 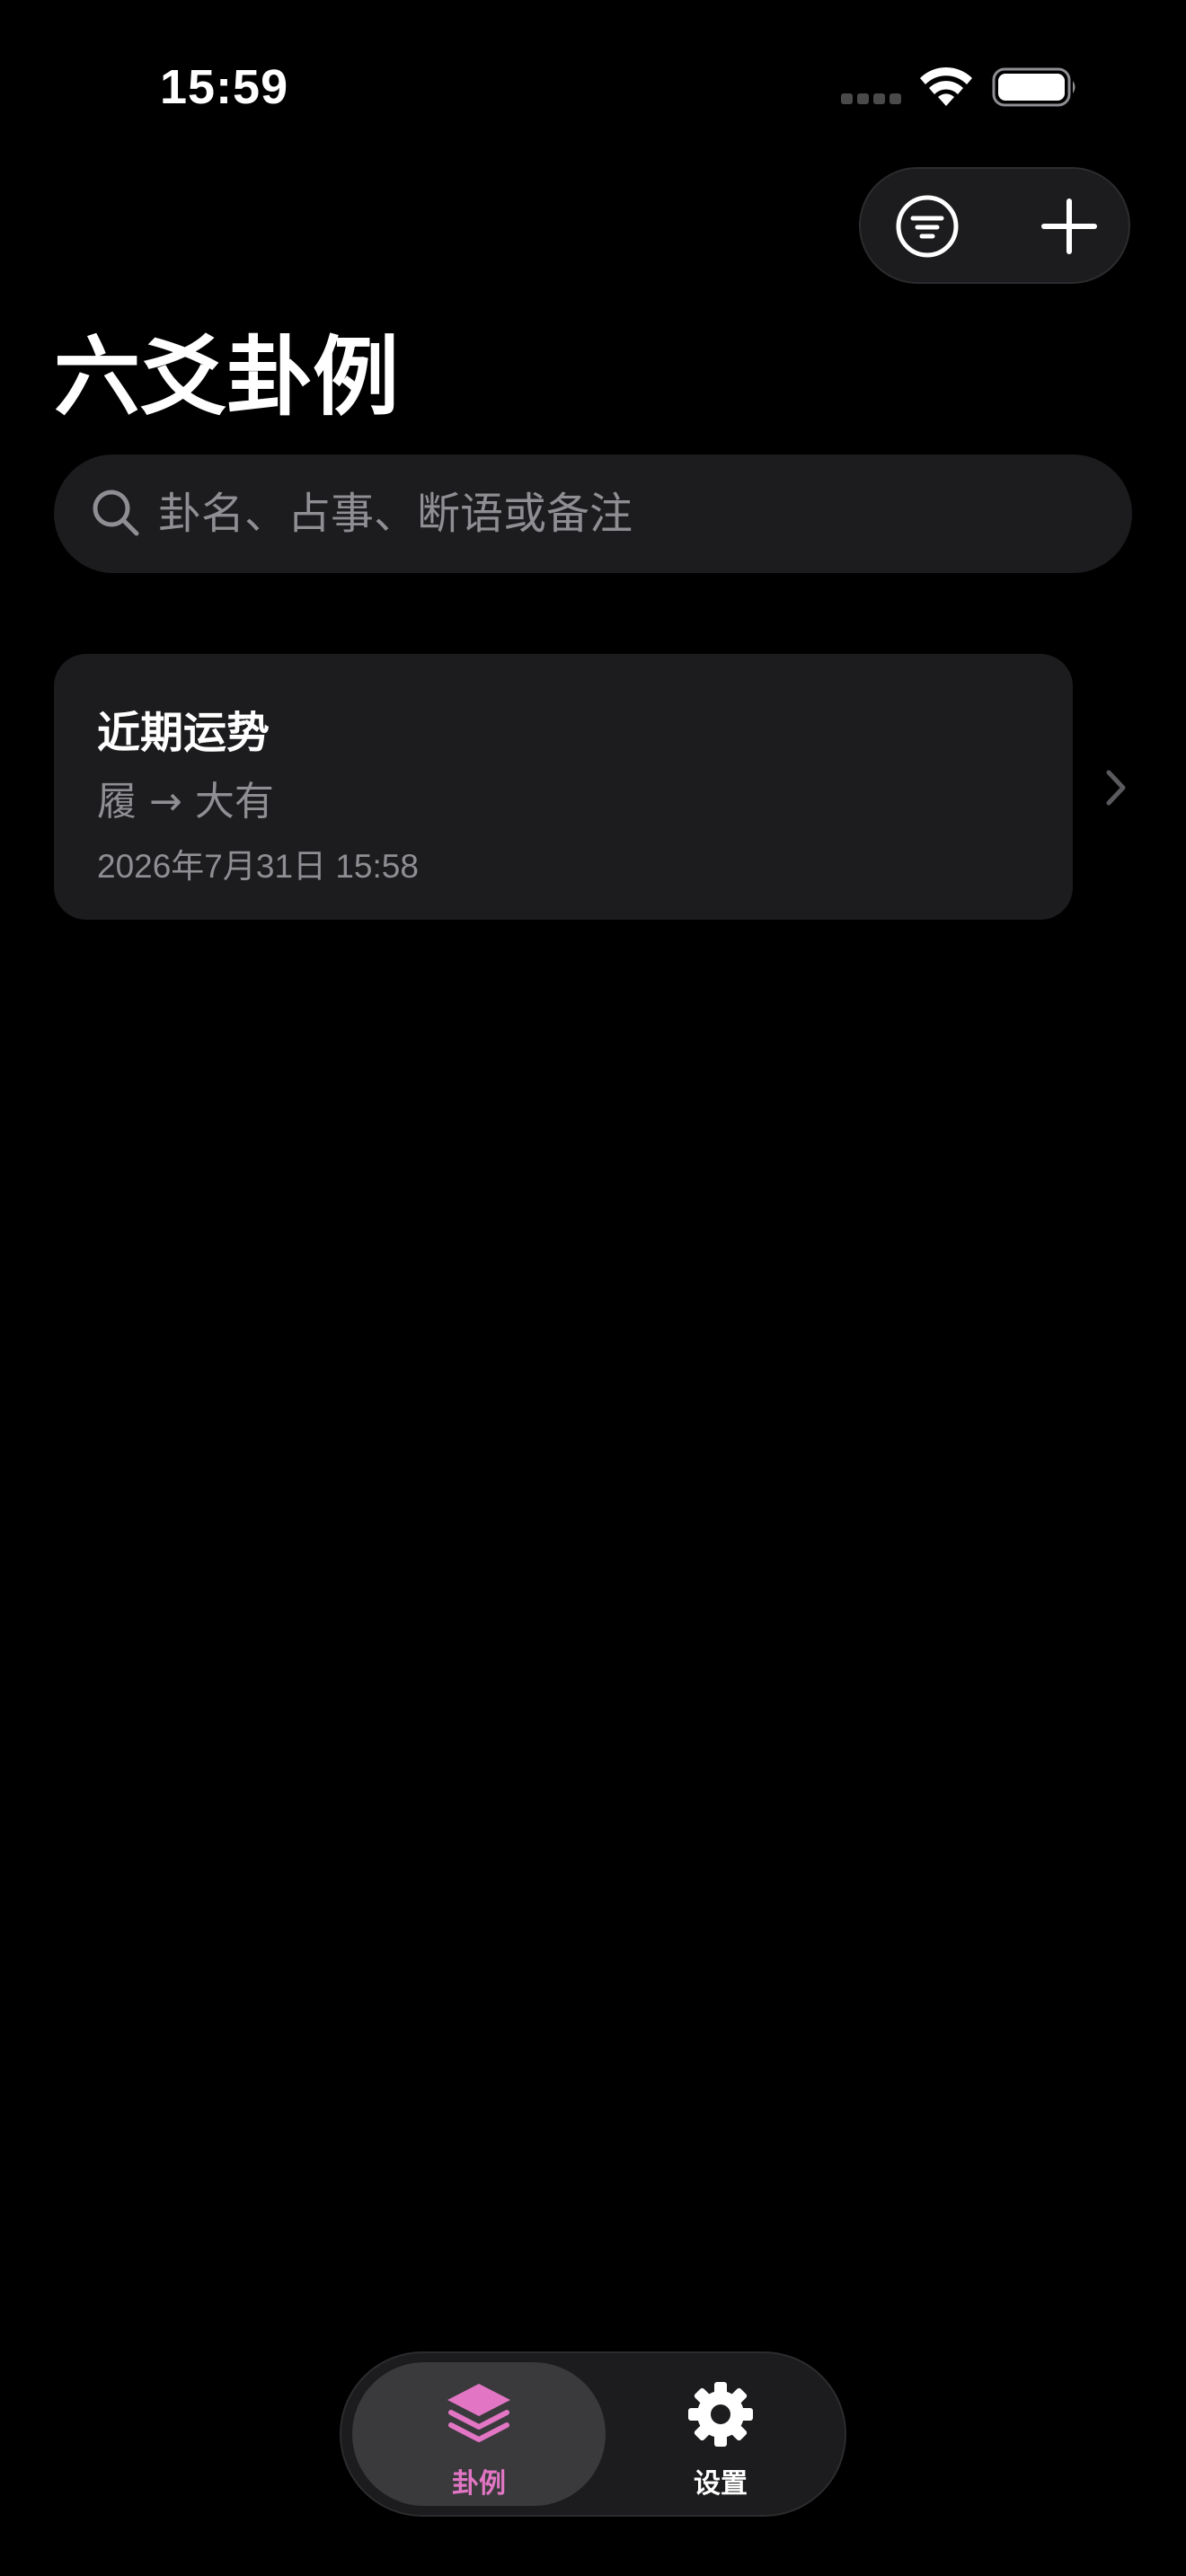 What do you see at coordinates (720, 2414) in the screenshot?
I see `gear-icon` at bounding box center [720, 2414].